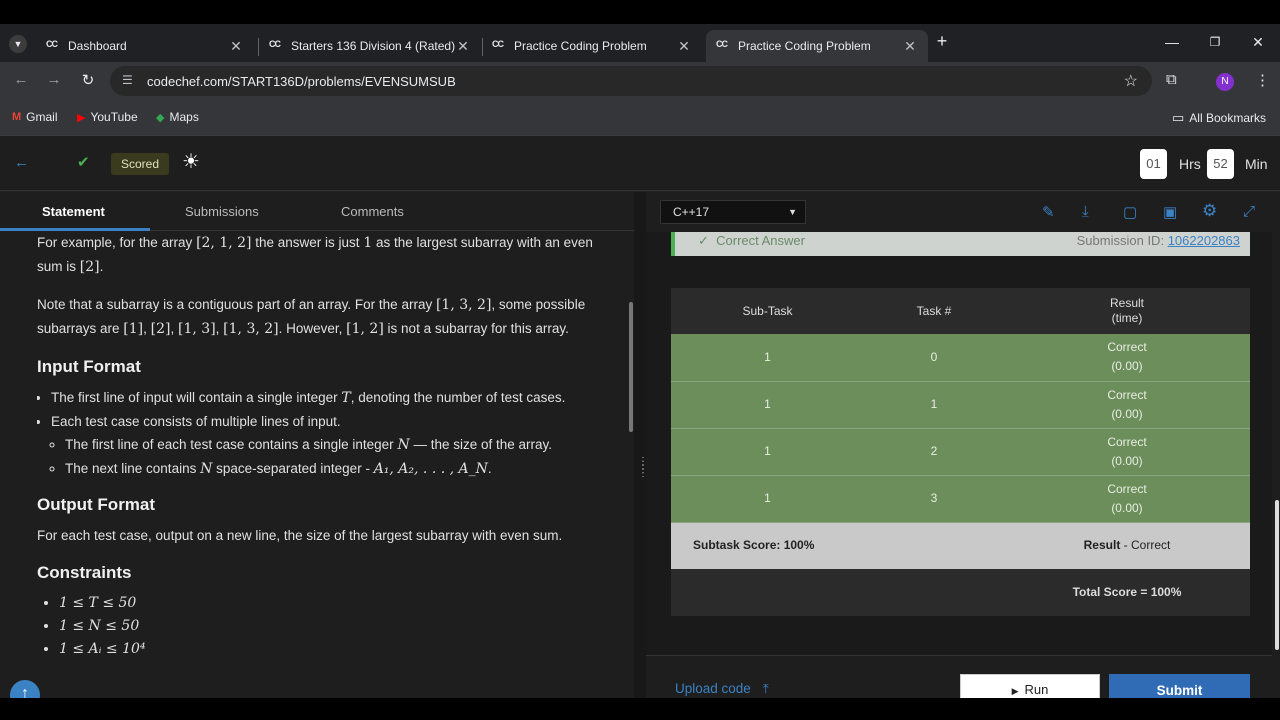 The height and width of the screenshot is (720, 1280). Describe the element at coordinates (97, 46) in the screenshot. I see `tab-title: Dashboard` at that location.